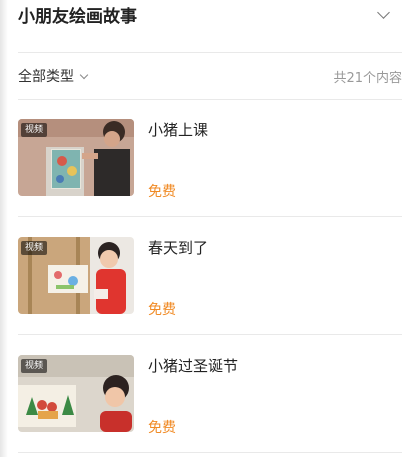 Image resolution: width=418 pixels, height=457 pixels. What do you see at coordinates (193, 365) in the screenshot?
I see `item-title: 小猪过圣诞节` at bounding box center [193, 365].